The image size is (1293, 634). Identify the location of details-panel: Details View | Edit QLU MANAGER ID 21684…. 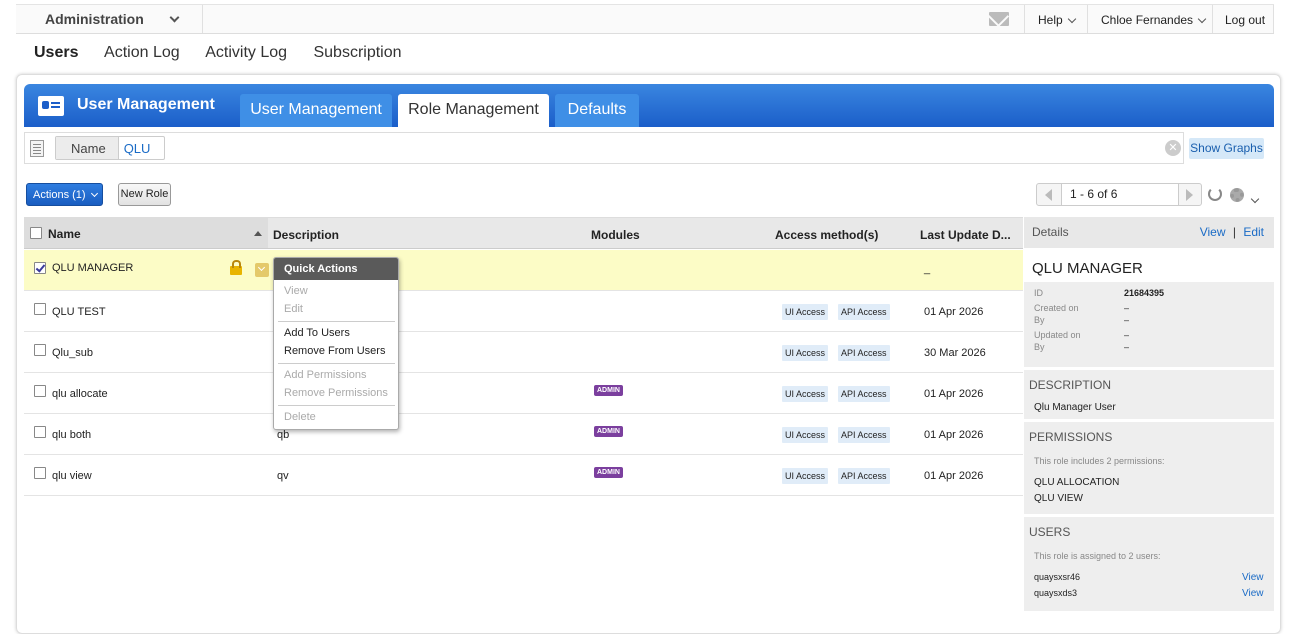
(1149, 414).